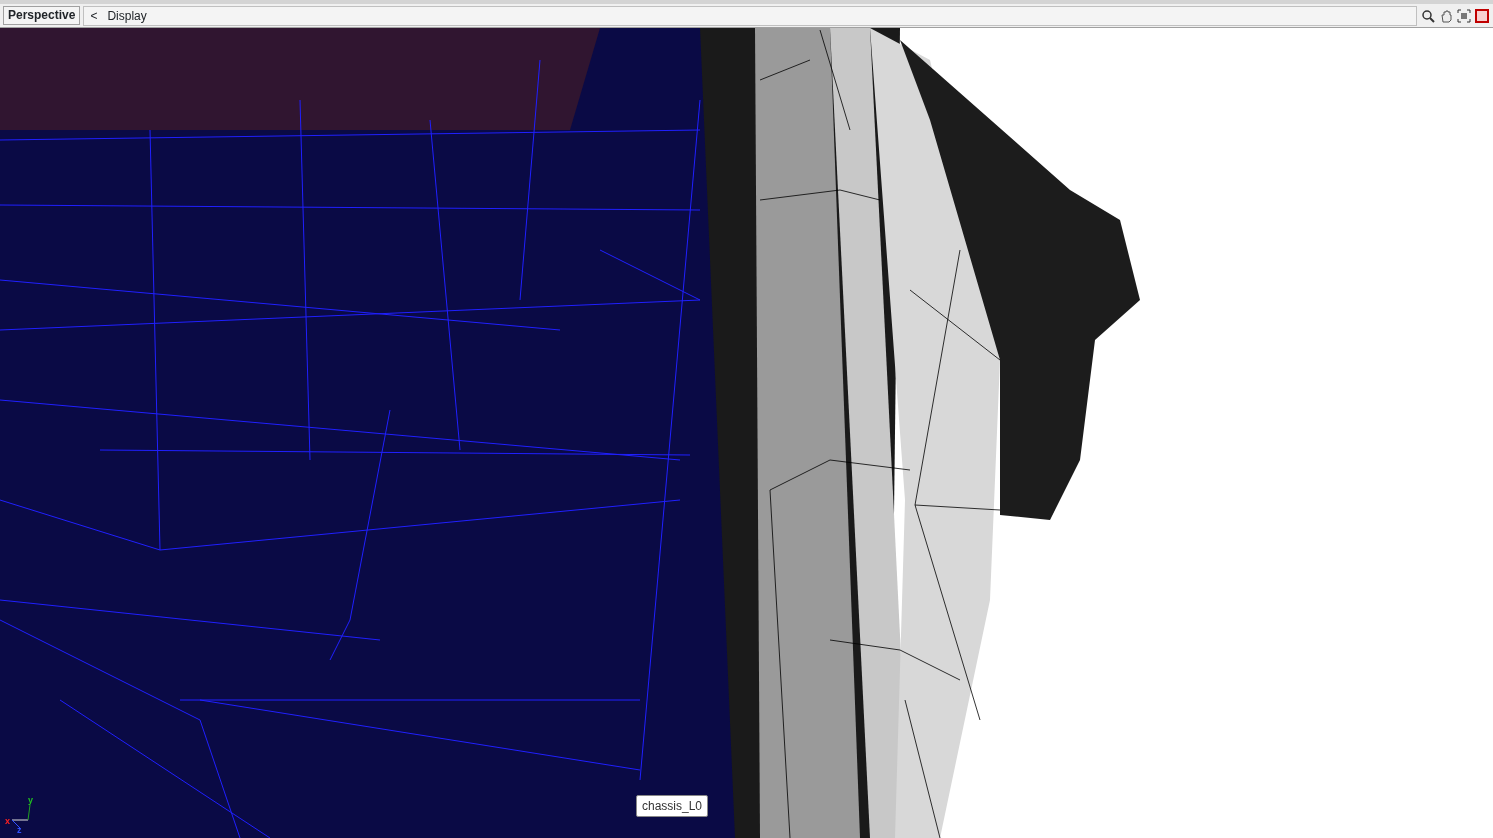  What do you see at coordinates (1482, 15) in the screenshot?
I see `maximize-icon` at bounding box center [1482, 15].